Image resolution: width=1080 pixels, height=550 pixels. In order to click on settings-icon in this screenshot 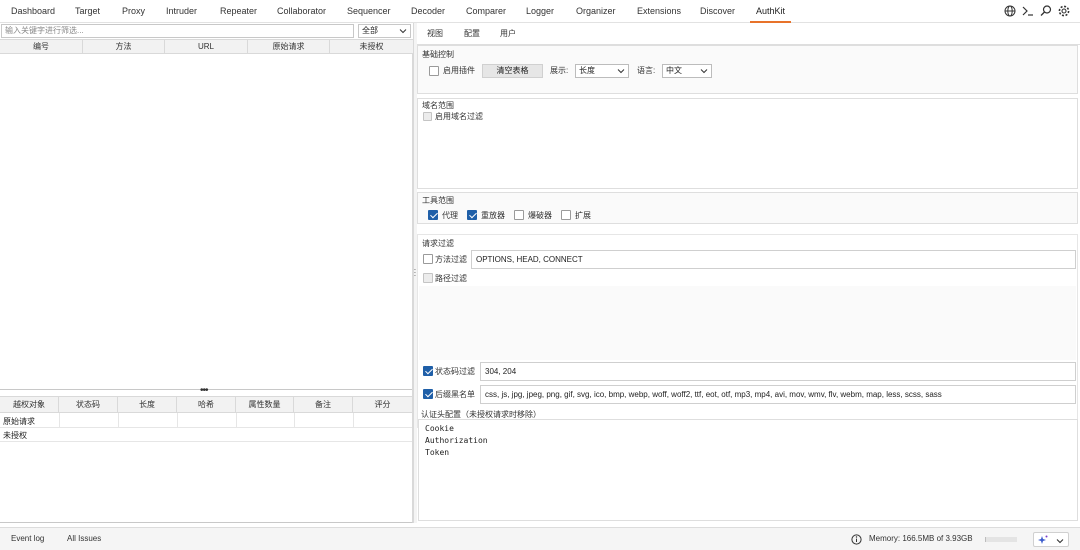, I will do `click(1064, 11)`.